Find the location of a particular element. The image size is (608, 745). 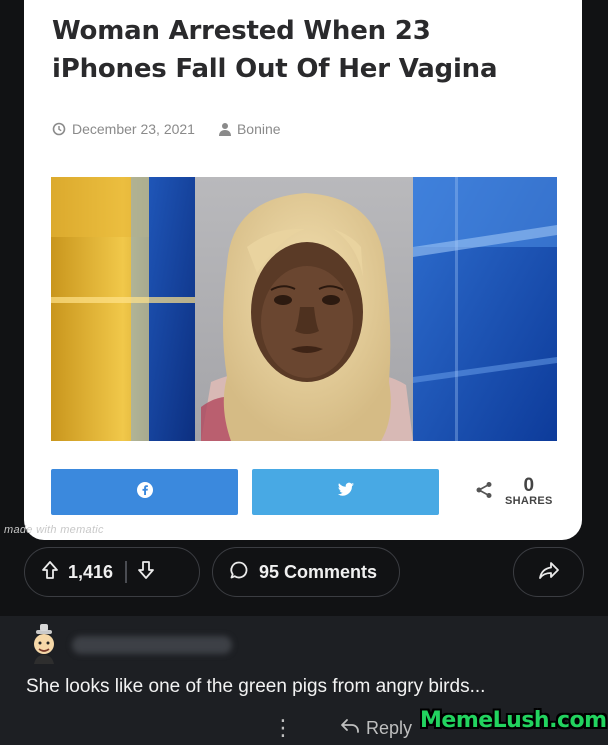

memelush-watermark: MemeLush.com is located at coordinates (513, 720).